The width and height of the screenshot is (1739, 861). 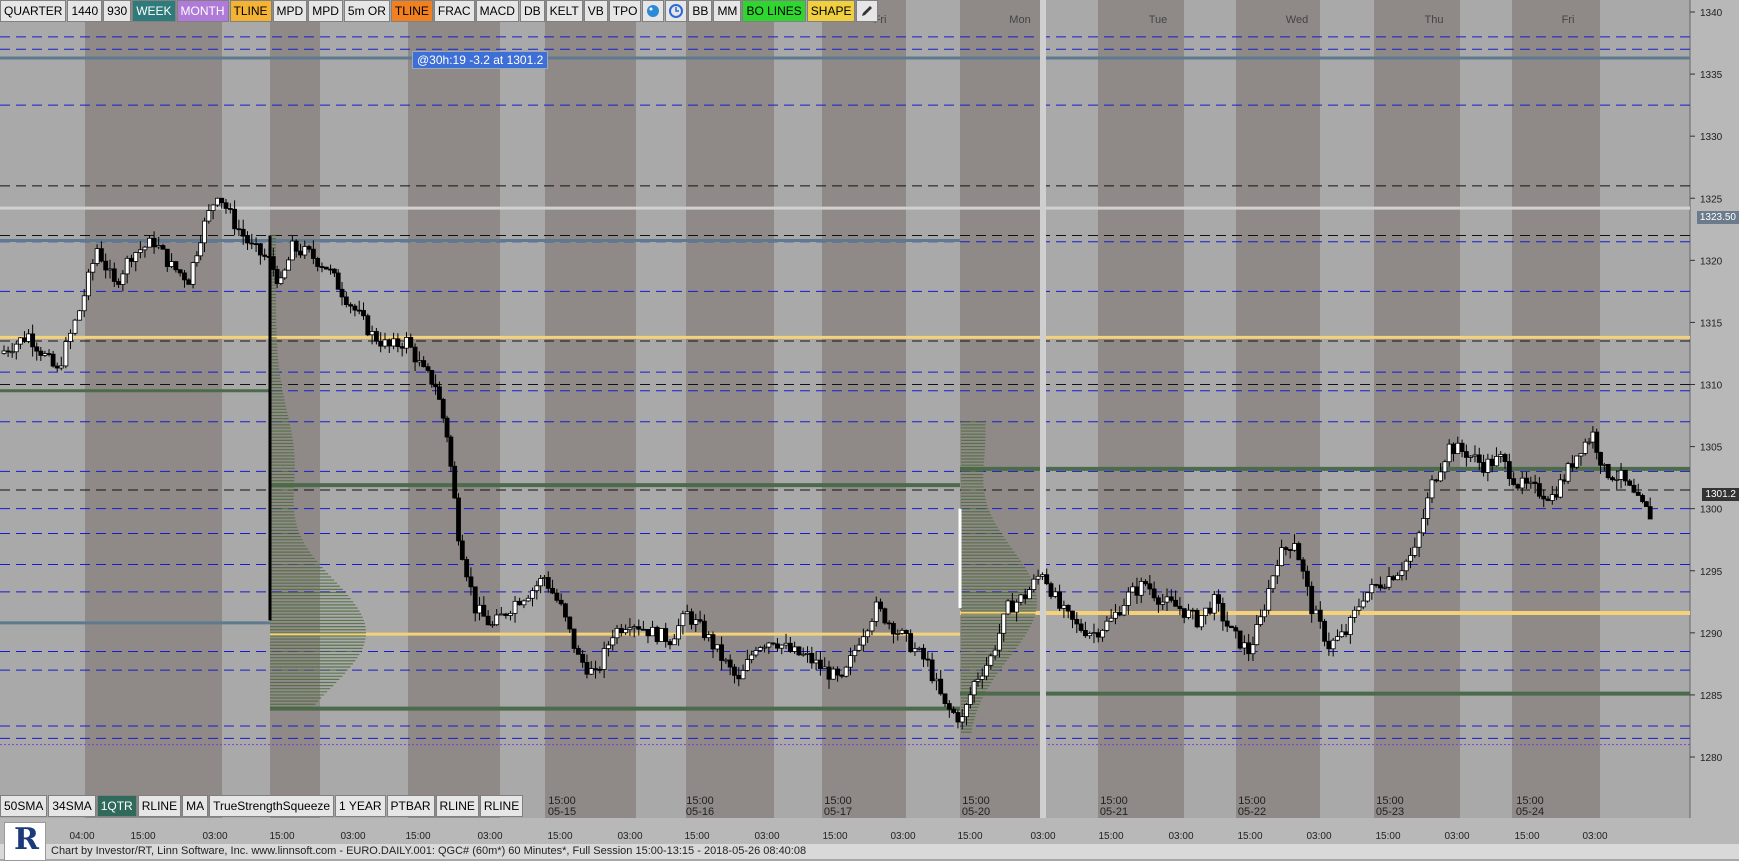 What do you see at coordinates (81, 836) in the screenshot?
I see `time-axis-label: 04:00` at bounding box center [81, 836].